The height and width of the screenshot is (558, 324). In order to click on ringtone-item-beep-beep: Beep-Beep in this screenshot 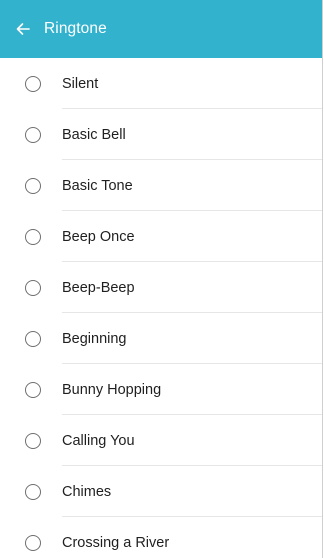, I will do `click(161, 287)`.